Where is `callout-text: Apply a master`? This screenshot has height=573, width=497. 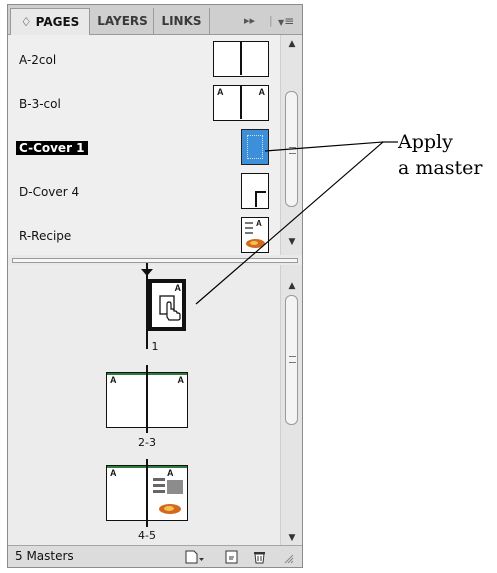
callout-text: Apply a master is located at coordinates (440, 155).